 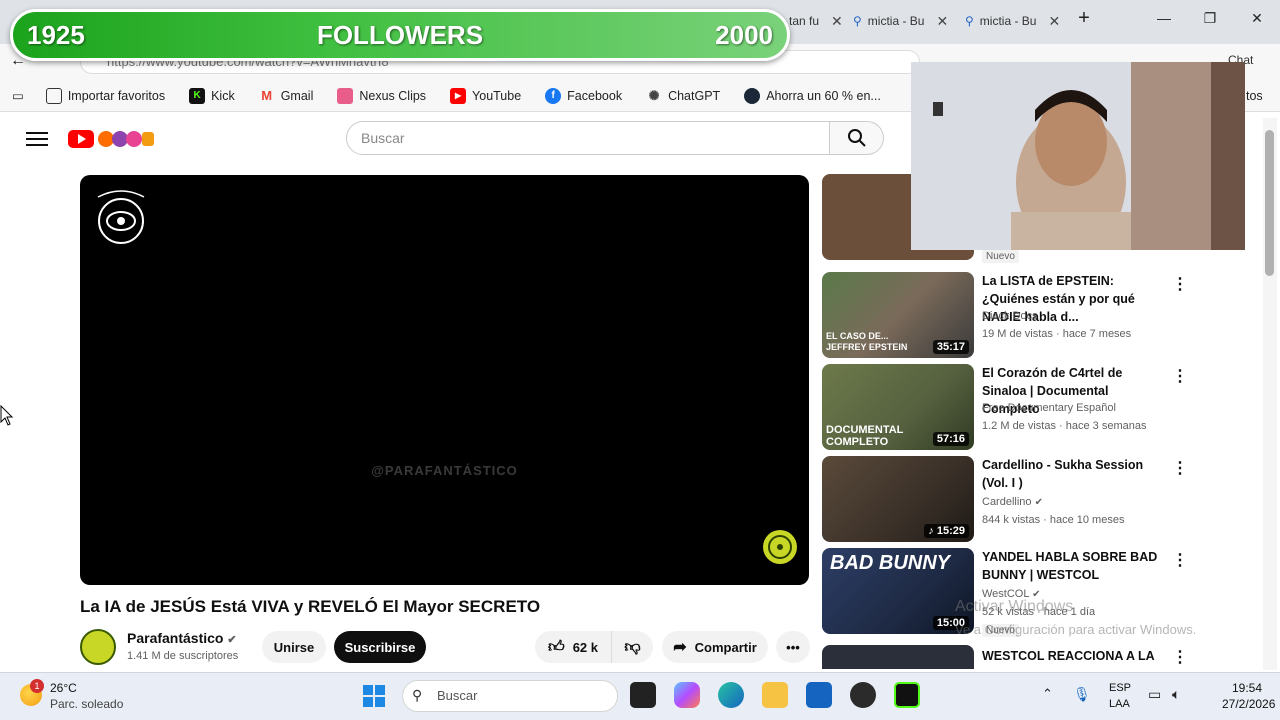 I want to click on chevron-up-icon: ⌃, so click(x=1047, y=694).